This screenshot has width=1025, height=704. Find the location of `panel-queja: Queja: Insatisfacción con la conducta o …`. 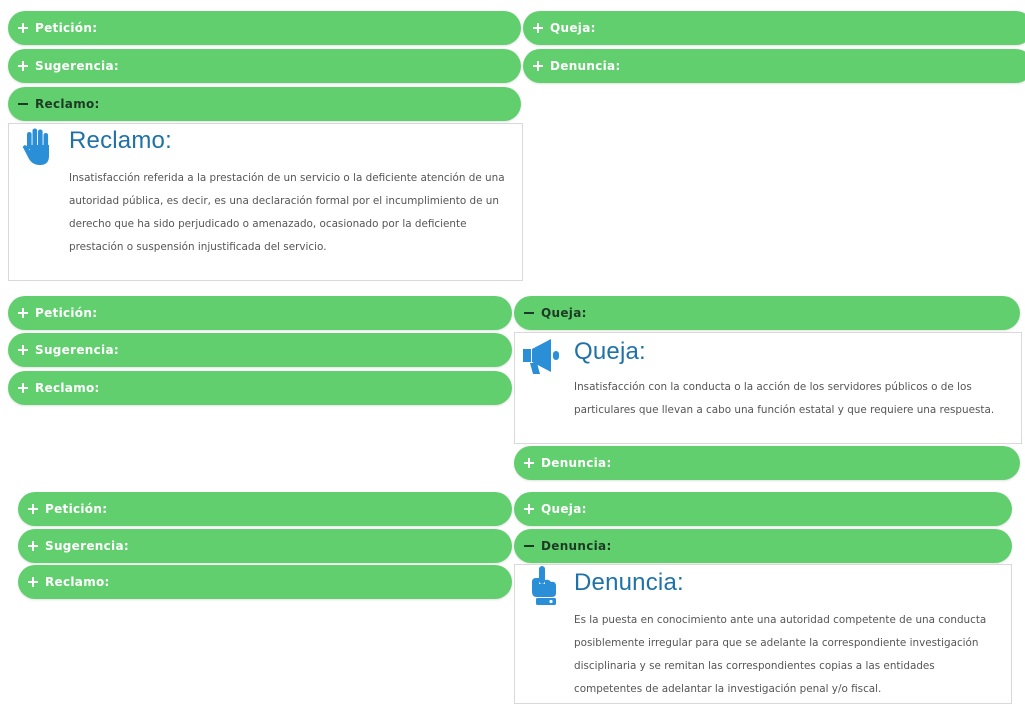

panel-queja: Queja: Insatisfacción con la conducta o … is located at coordinates (768, 388).